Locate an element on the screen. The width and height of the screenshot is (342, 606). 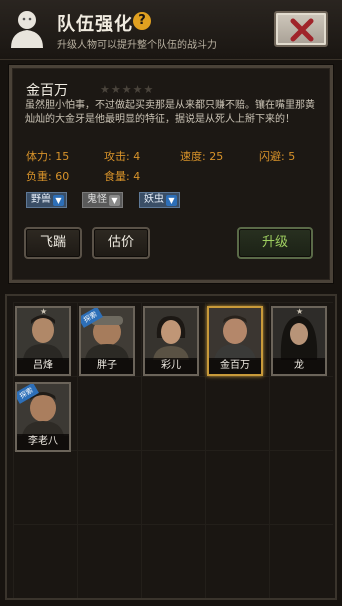
stat-label: 攻击: is located at coordinates (117, 156).